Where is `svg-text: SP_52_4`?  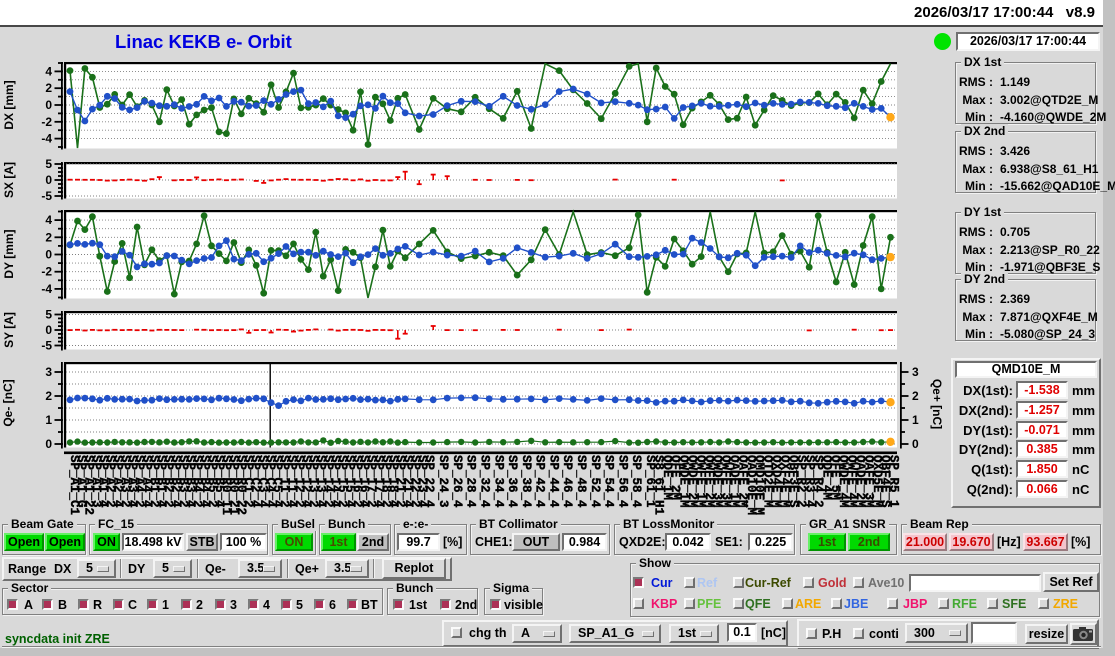
svg-text: SP_52_4 is located at coordinates (595, 481).